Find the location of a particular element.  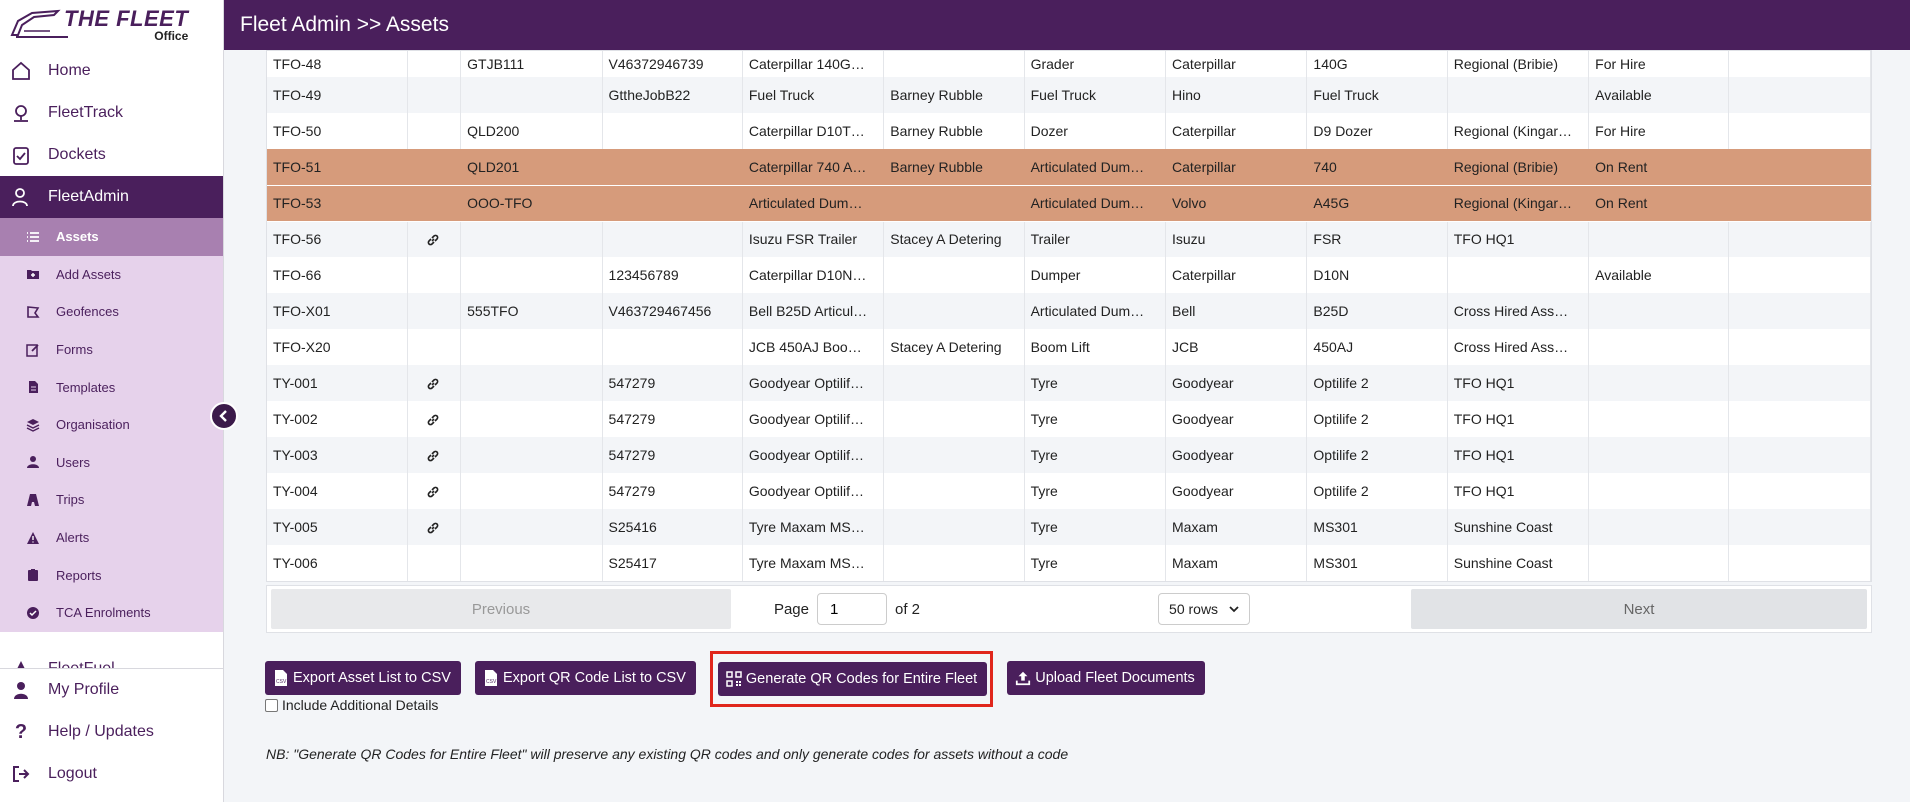

nav-my-profile: My Profile is located at coordinates (111, 690).